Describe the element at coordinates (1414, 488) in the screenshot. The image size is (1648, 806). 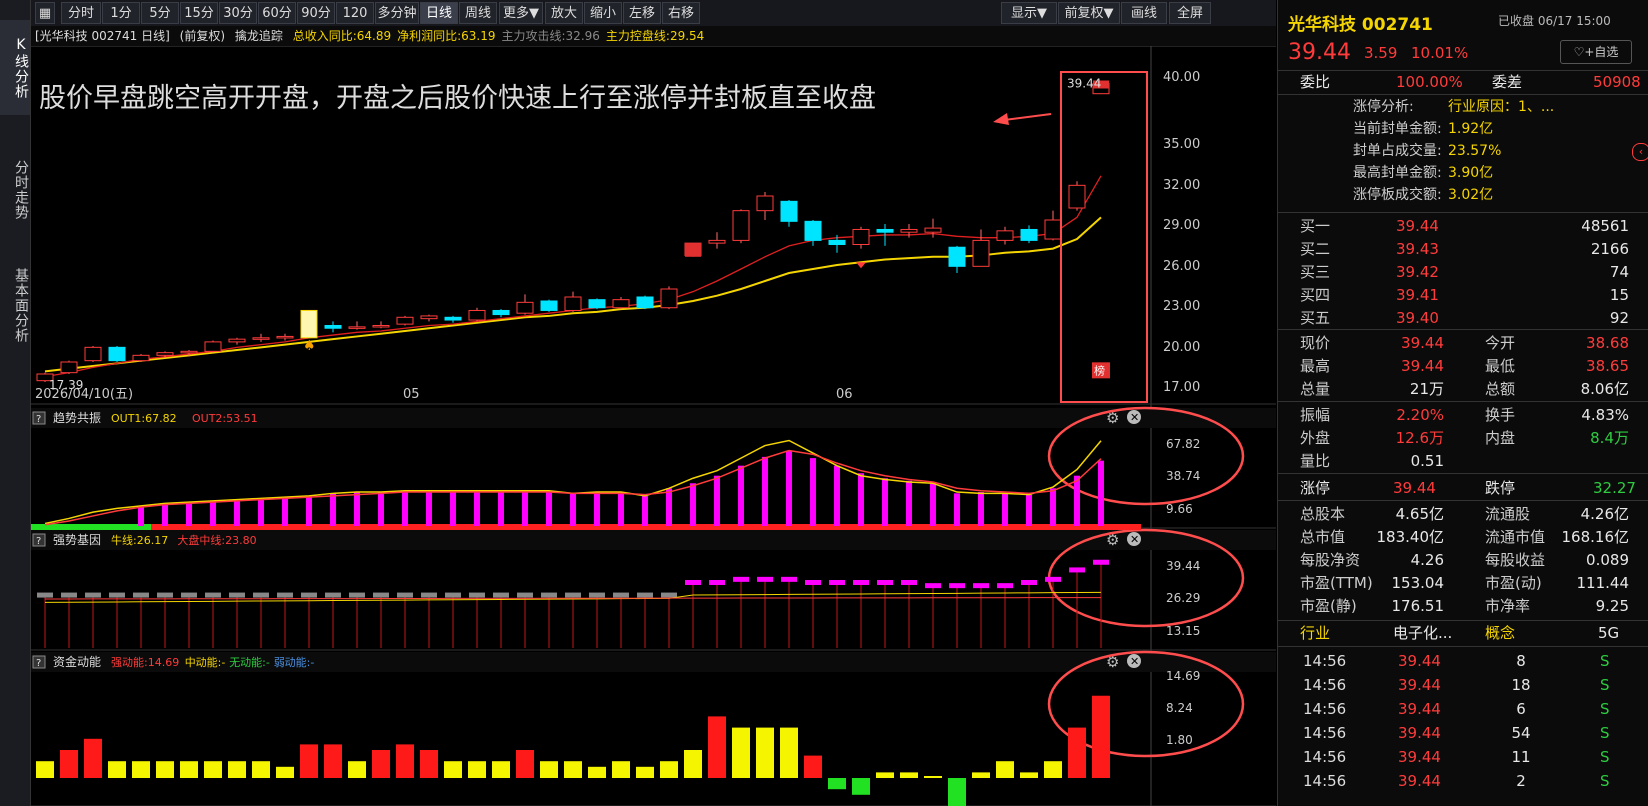
I see `limit-up-value: 39.44` at that location.